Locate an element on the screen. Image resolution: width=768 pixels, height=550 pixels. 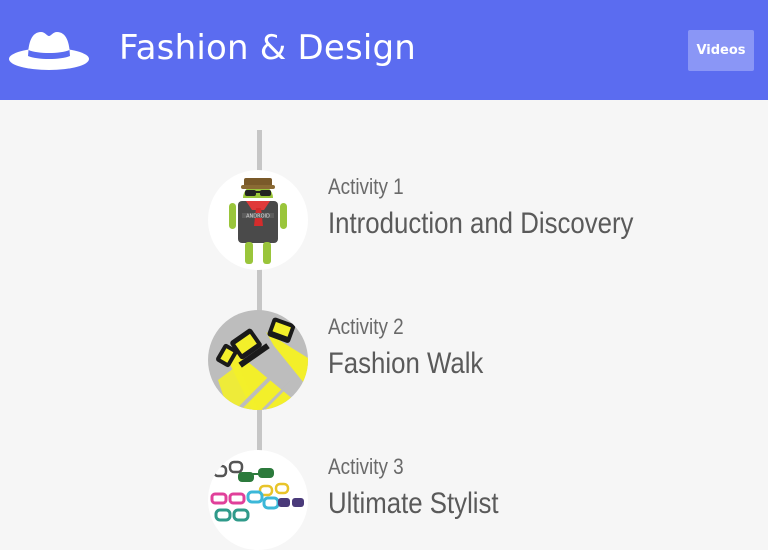
activity-item-2: Activity 2 Fashion Walk is located at coordinates (438, 360).